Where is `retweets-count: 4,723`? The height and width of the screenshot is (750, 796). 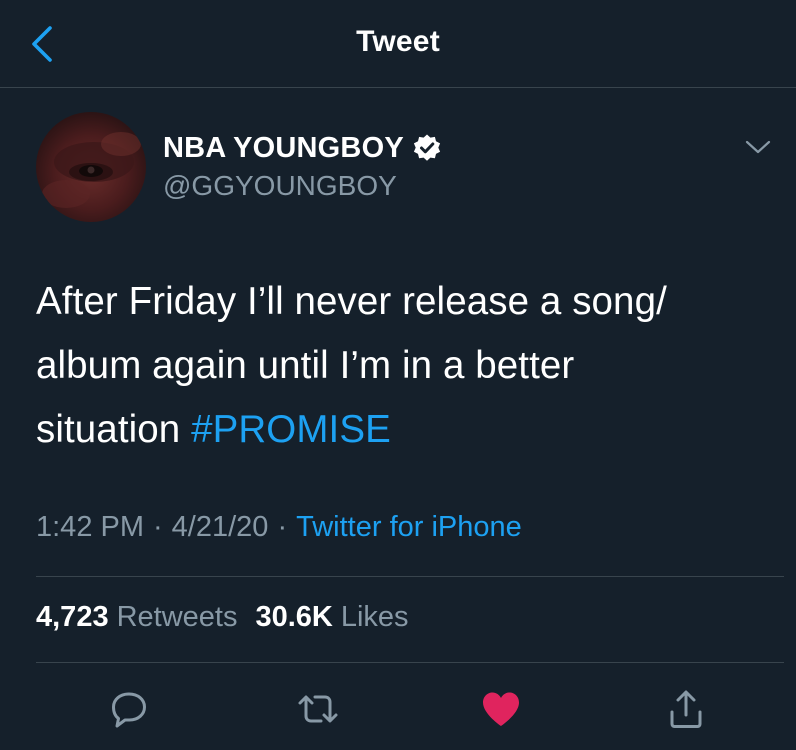 retweets-count: 4,723 is located at coordinates (72, 617).